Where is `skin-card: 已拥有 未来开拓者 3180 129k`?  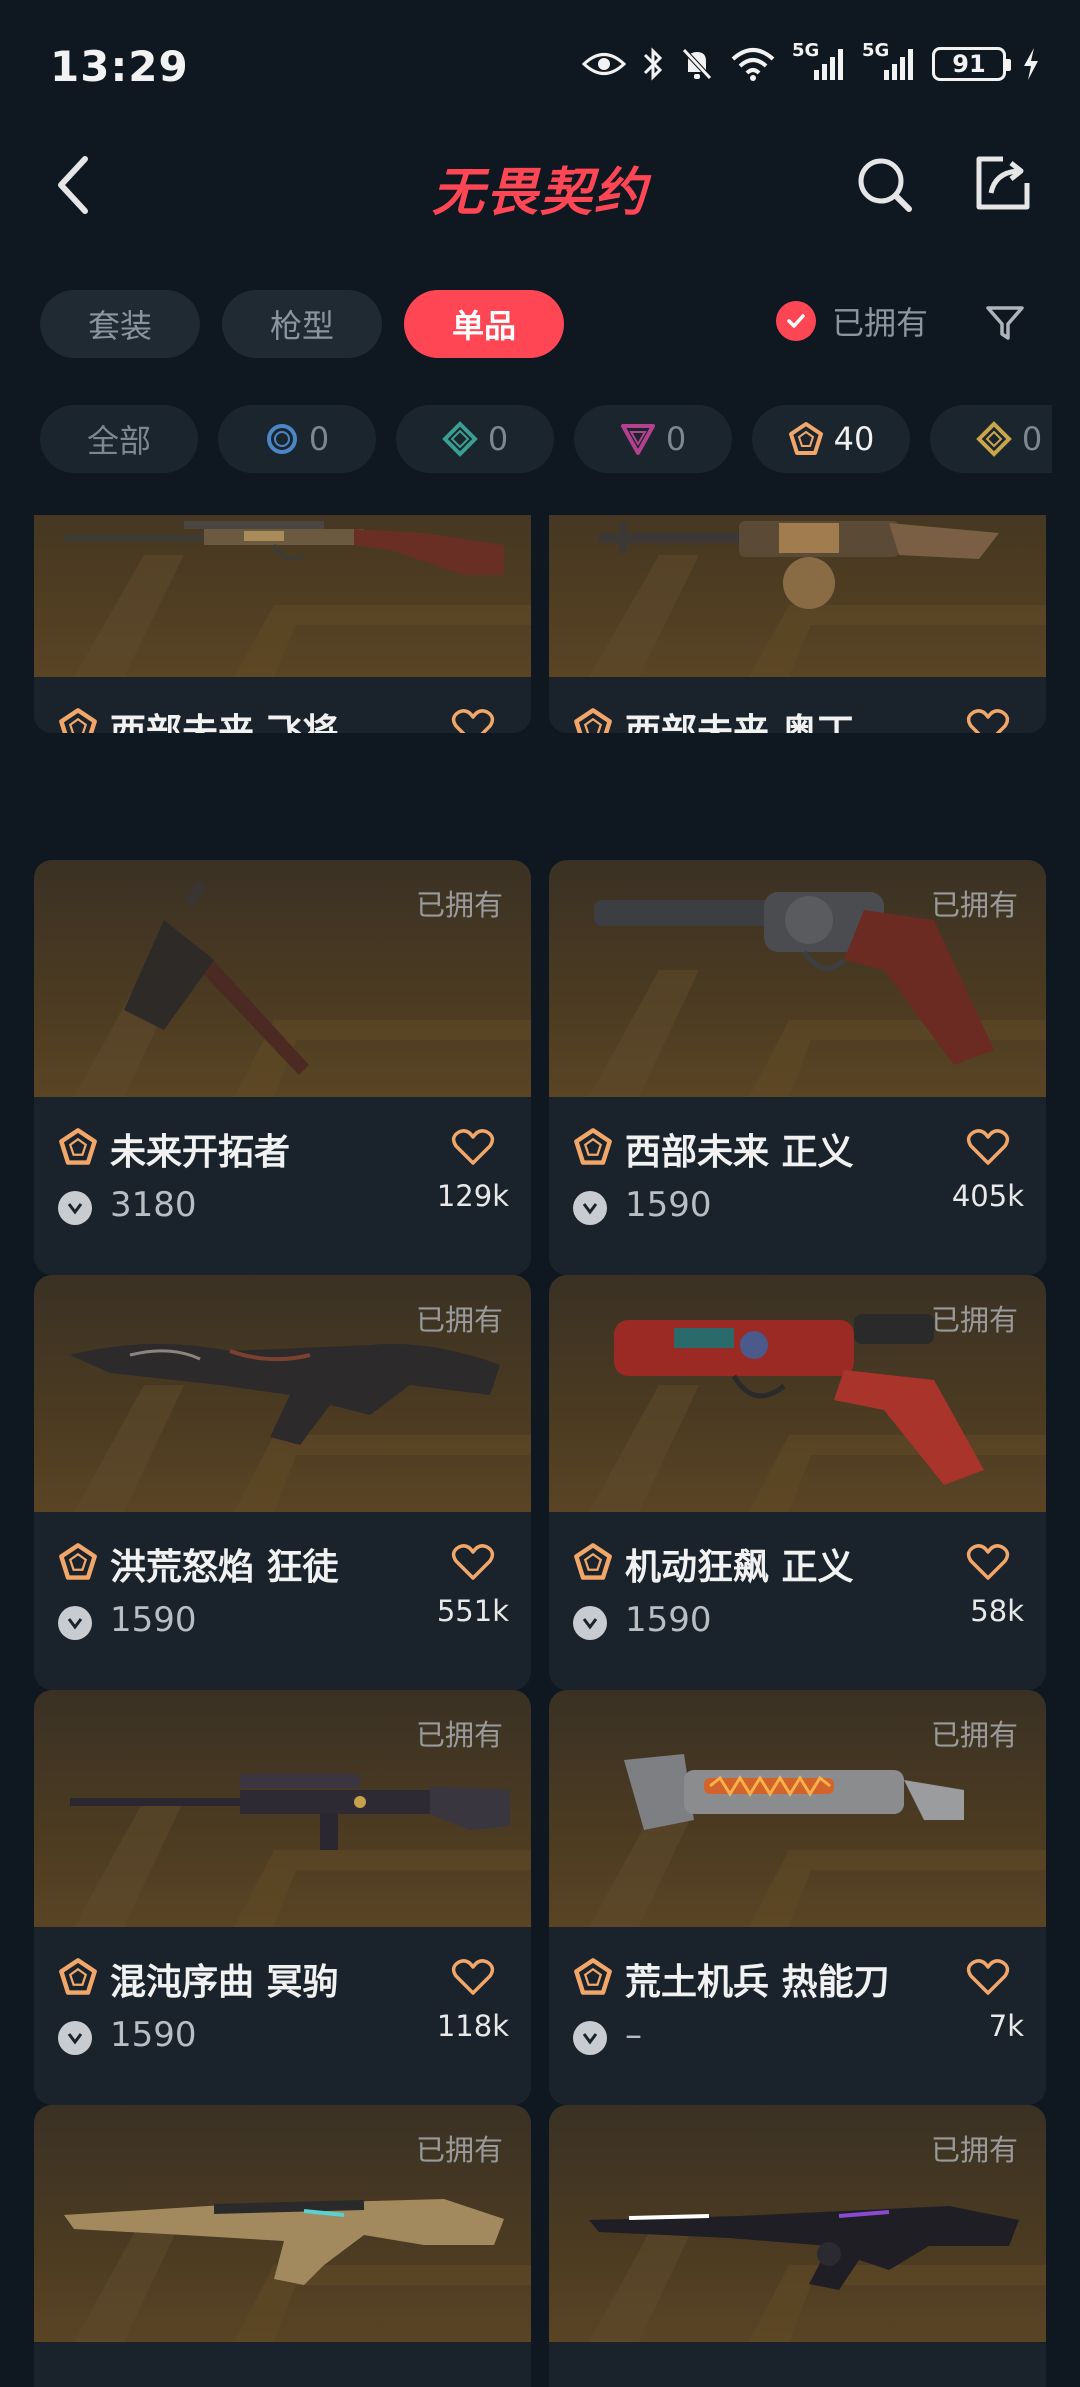 skin-card: 已拥有 未来开拓者 3180 129k is located at coordinates (282, 1067).